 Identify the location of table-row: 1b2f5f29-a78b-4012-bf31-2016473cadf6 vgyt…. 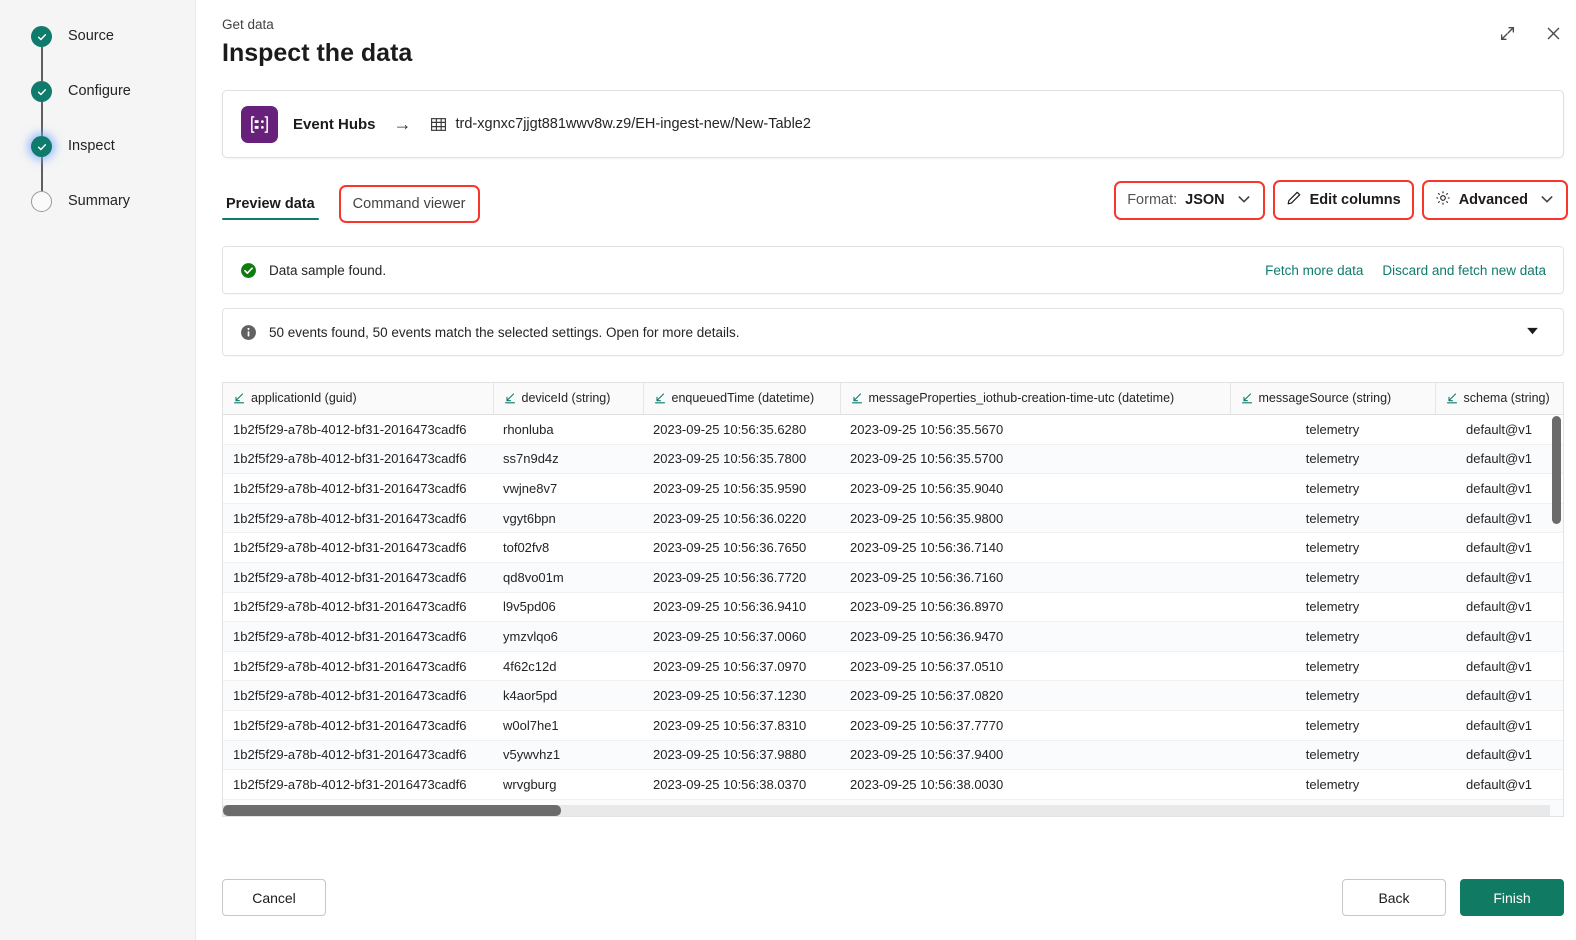
(893, 518).